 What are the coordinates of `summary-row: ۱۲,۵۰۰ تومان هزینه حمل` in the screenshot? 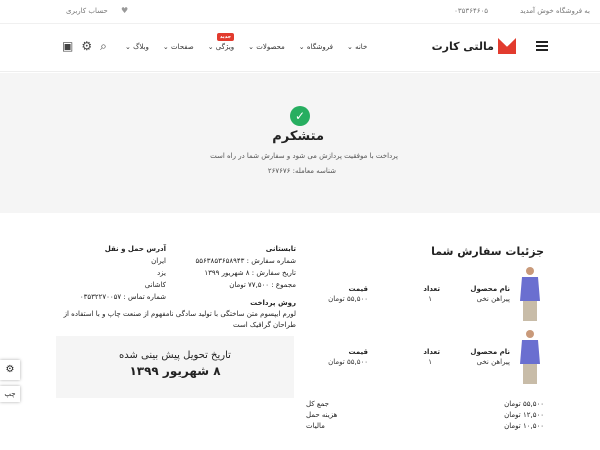 It's located at (425, 415).